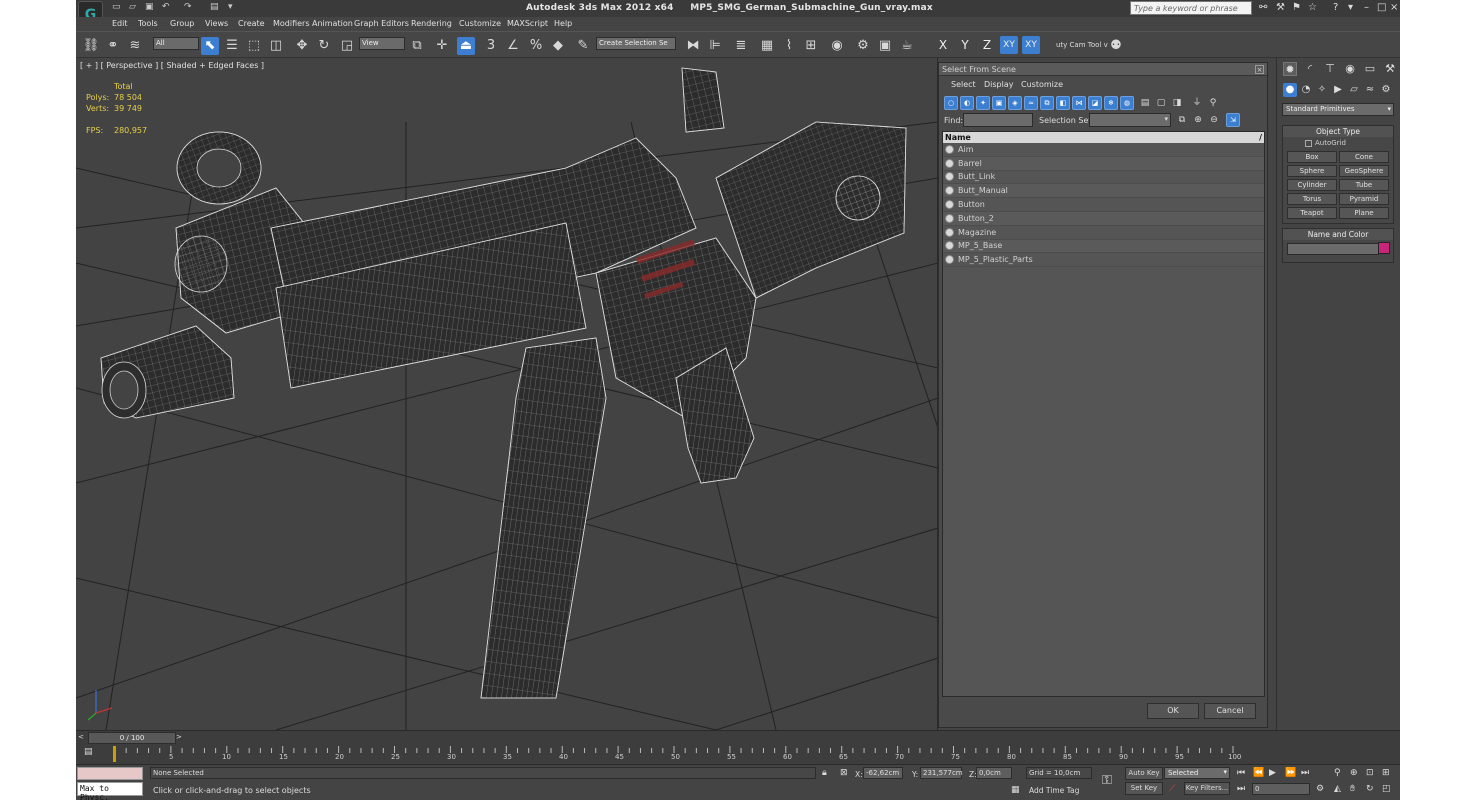  I want to click on select-manipulate-icon: ✛, so click(442, 46).